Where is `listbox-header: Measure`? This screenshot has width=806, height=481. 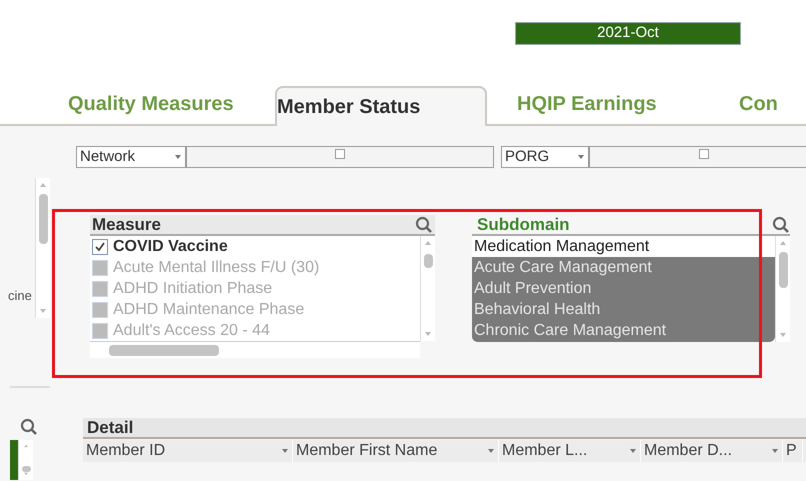
listbox-header: Measure is located at coordinates (262, 225).